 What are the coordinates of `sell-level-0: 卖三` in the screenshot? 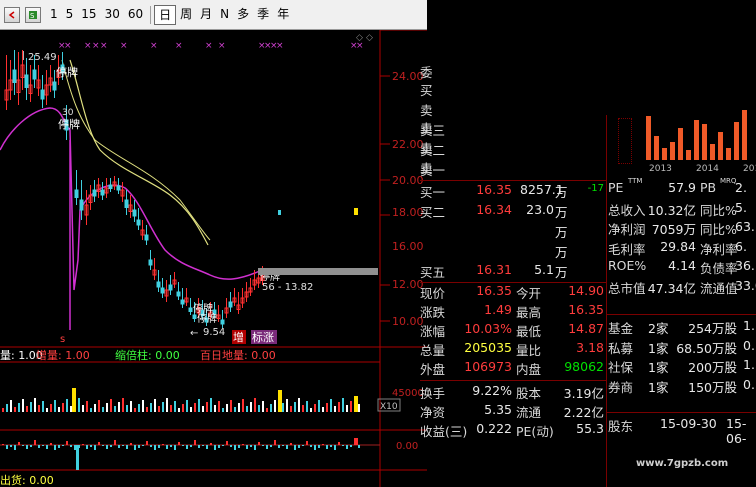 It's located at (433, 130).